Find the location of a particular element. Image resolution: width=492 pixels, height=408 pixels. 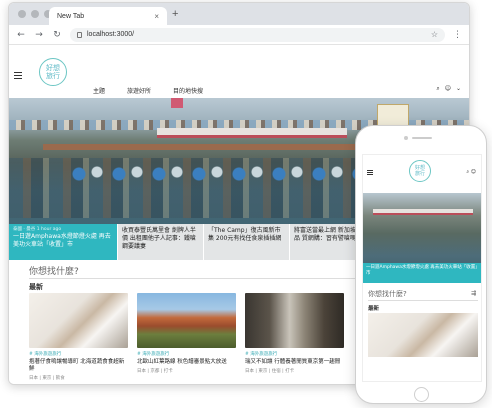

nav-item-places: 旅遊好所 is located at coordinates (139, 90).